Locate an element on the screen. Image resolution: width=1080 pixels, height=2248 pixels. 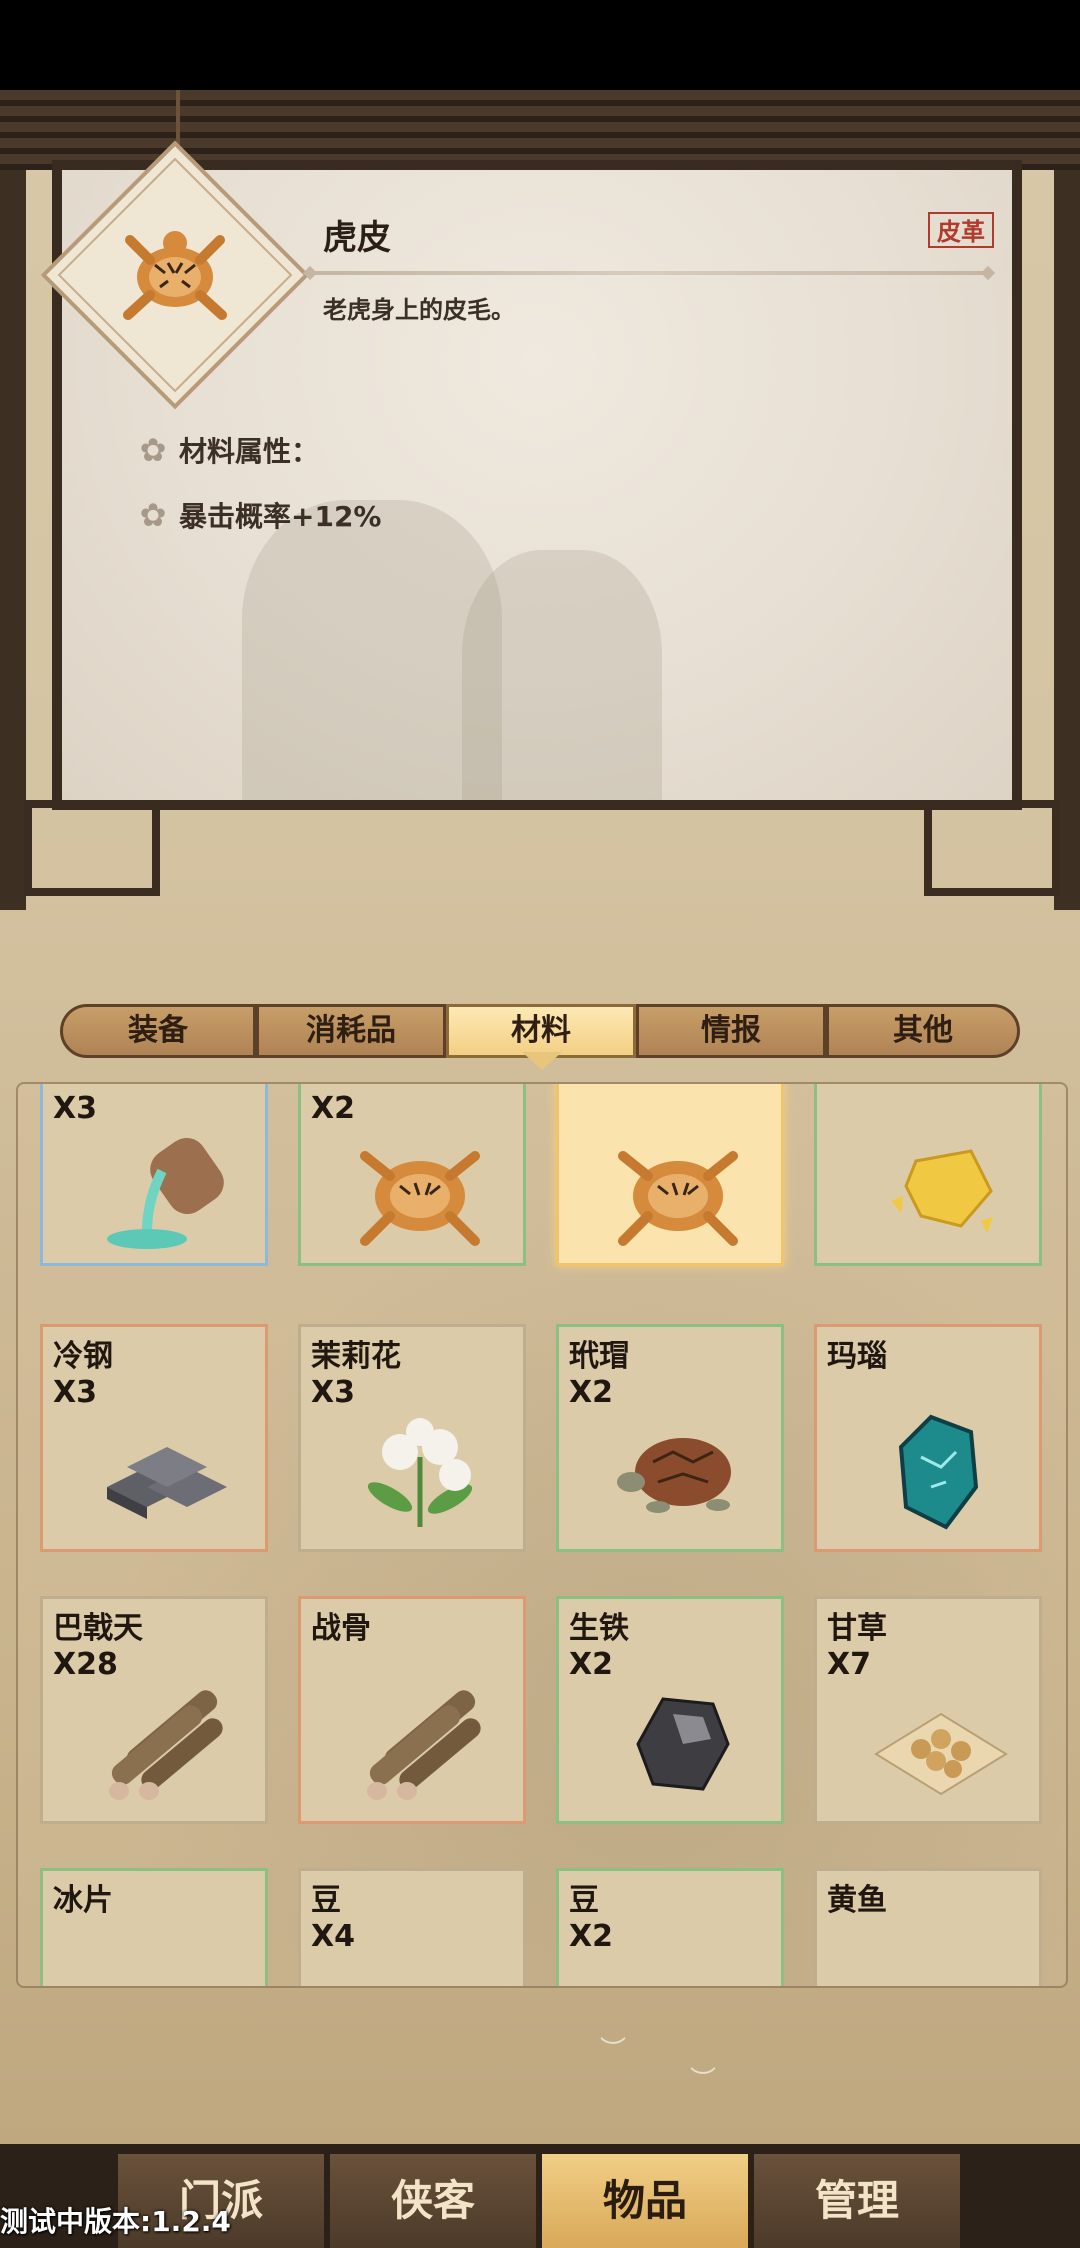
pig-iron-icon is located at coordinates (683, 1744).